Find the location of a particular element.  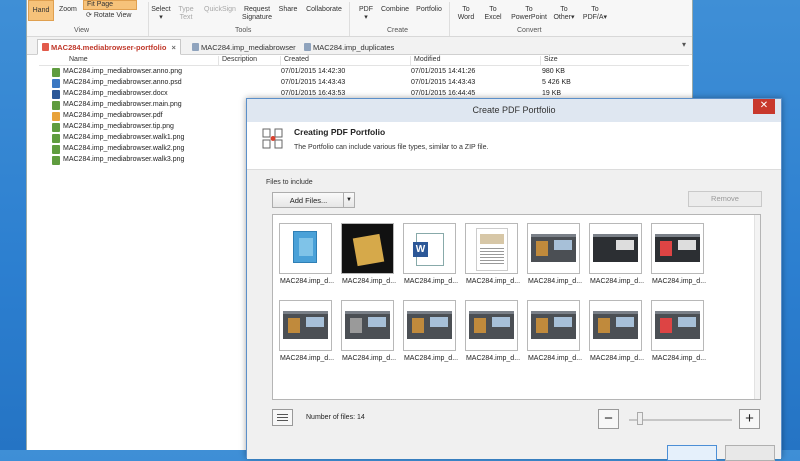

excel-label: Excel is located at coordinates (493, 17).